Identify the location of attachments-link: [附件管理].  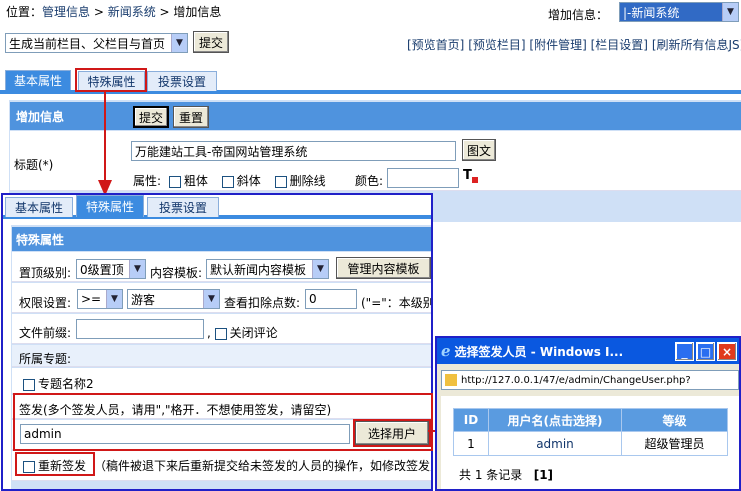
(557, 45).